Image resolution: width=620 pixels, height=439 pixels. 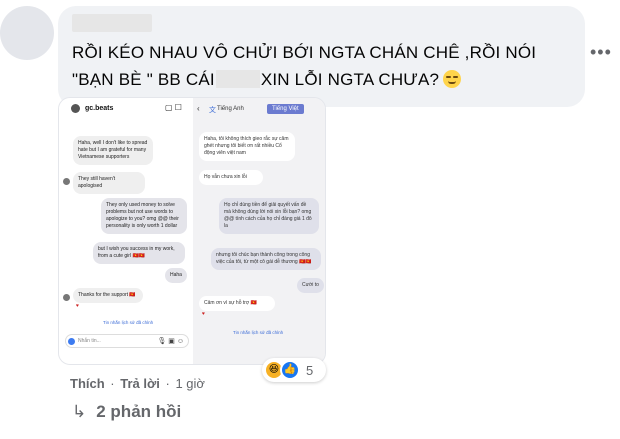 I want to click on ig-message: They still haven't apologised, so click(x=109, y=183).